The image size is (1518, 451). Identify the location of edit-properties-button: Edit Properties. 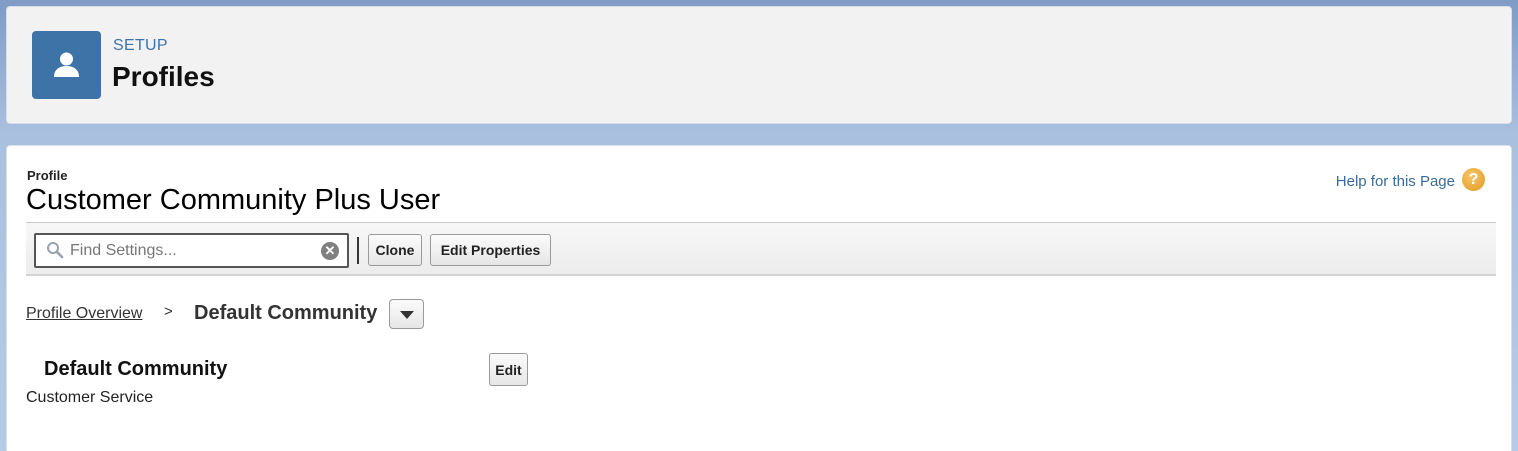
(490, 250).